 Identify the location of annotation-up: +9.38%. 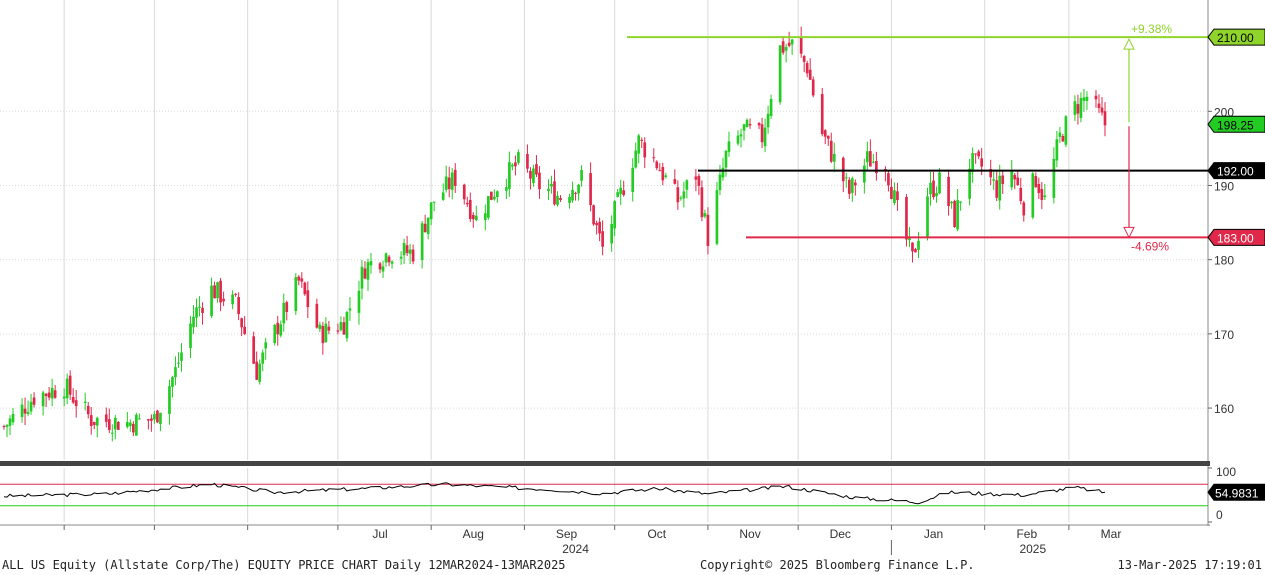
(1151, 29).